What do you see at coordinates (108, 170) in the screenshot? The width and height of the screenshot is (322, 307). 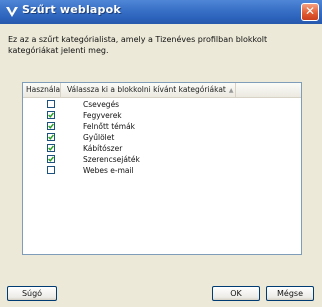 I see `category-label: Webes e-mail` at bounding box center [108, 170].